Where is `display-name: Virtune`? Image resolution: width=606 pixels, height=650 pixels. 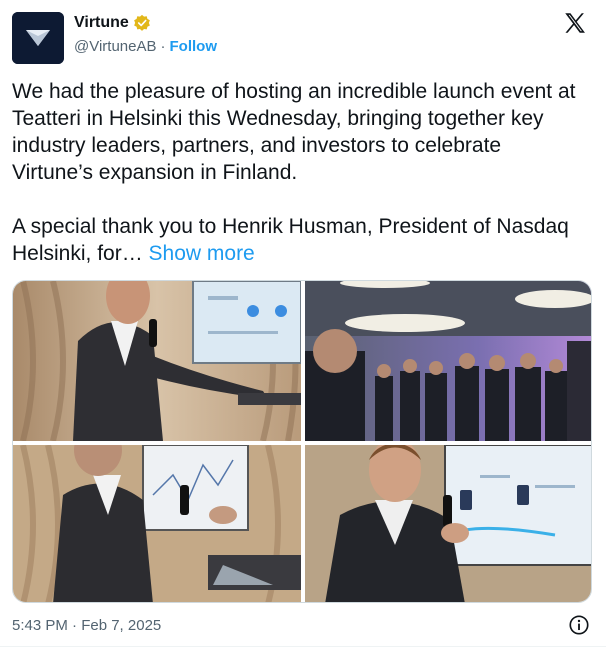 display-name: Virtune is located at coordinates (101, 23).